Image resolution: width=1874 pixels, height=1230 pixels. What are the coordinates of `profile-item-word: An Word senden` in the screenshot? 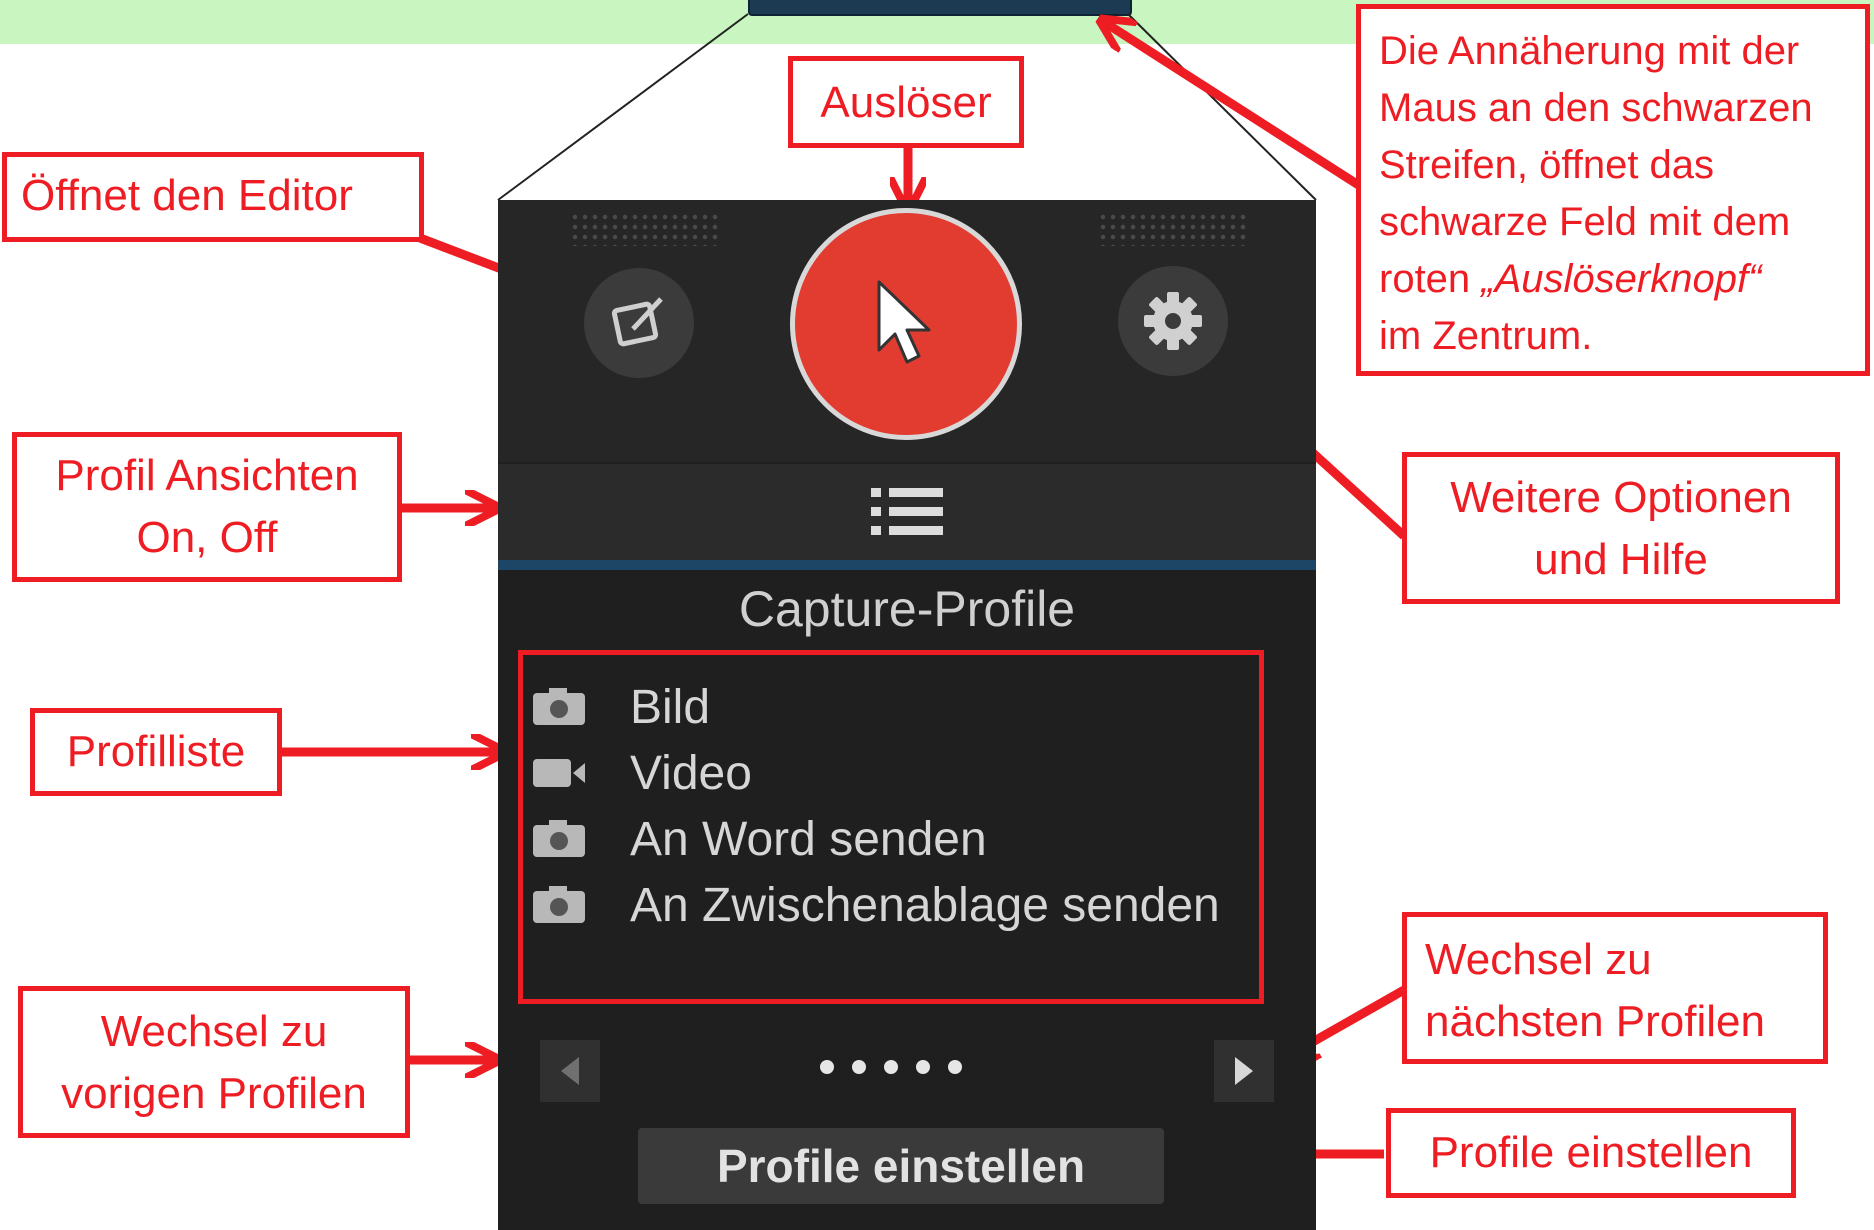 It's located at (757, 839).